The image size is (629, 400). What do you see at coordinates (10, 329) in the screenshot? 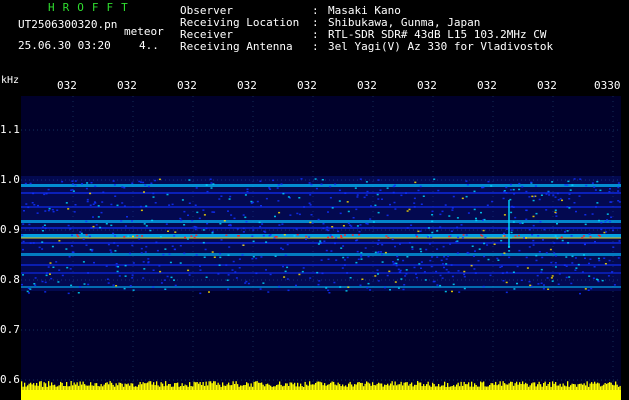
I see `freq-tick-label: 0.7` at bounding box center [10, 329].